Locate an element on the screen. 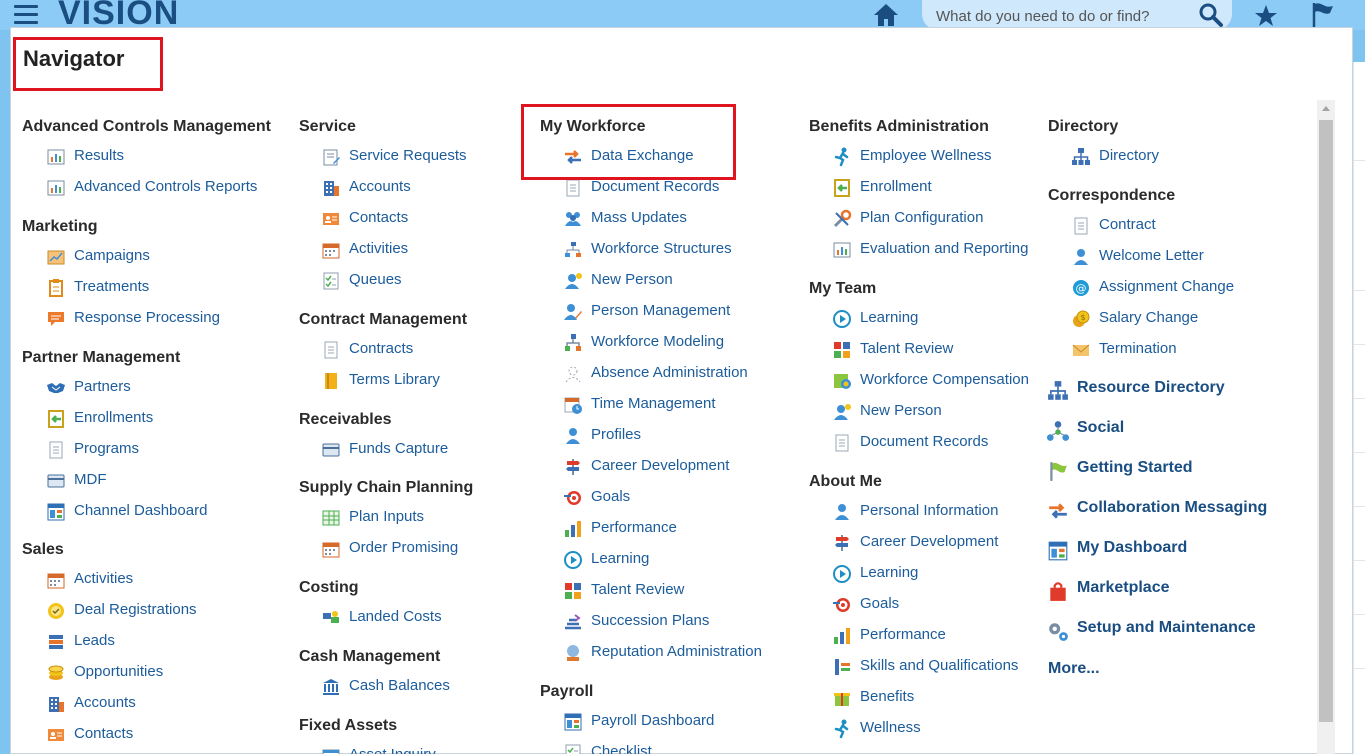 The image size is (1365, 754). exchange-arrows-icon is located at coordinates (1058, 511).